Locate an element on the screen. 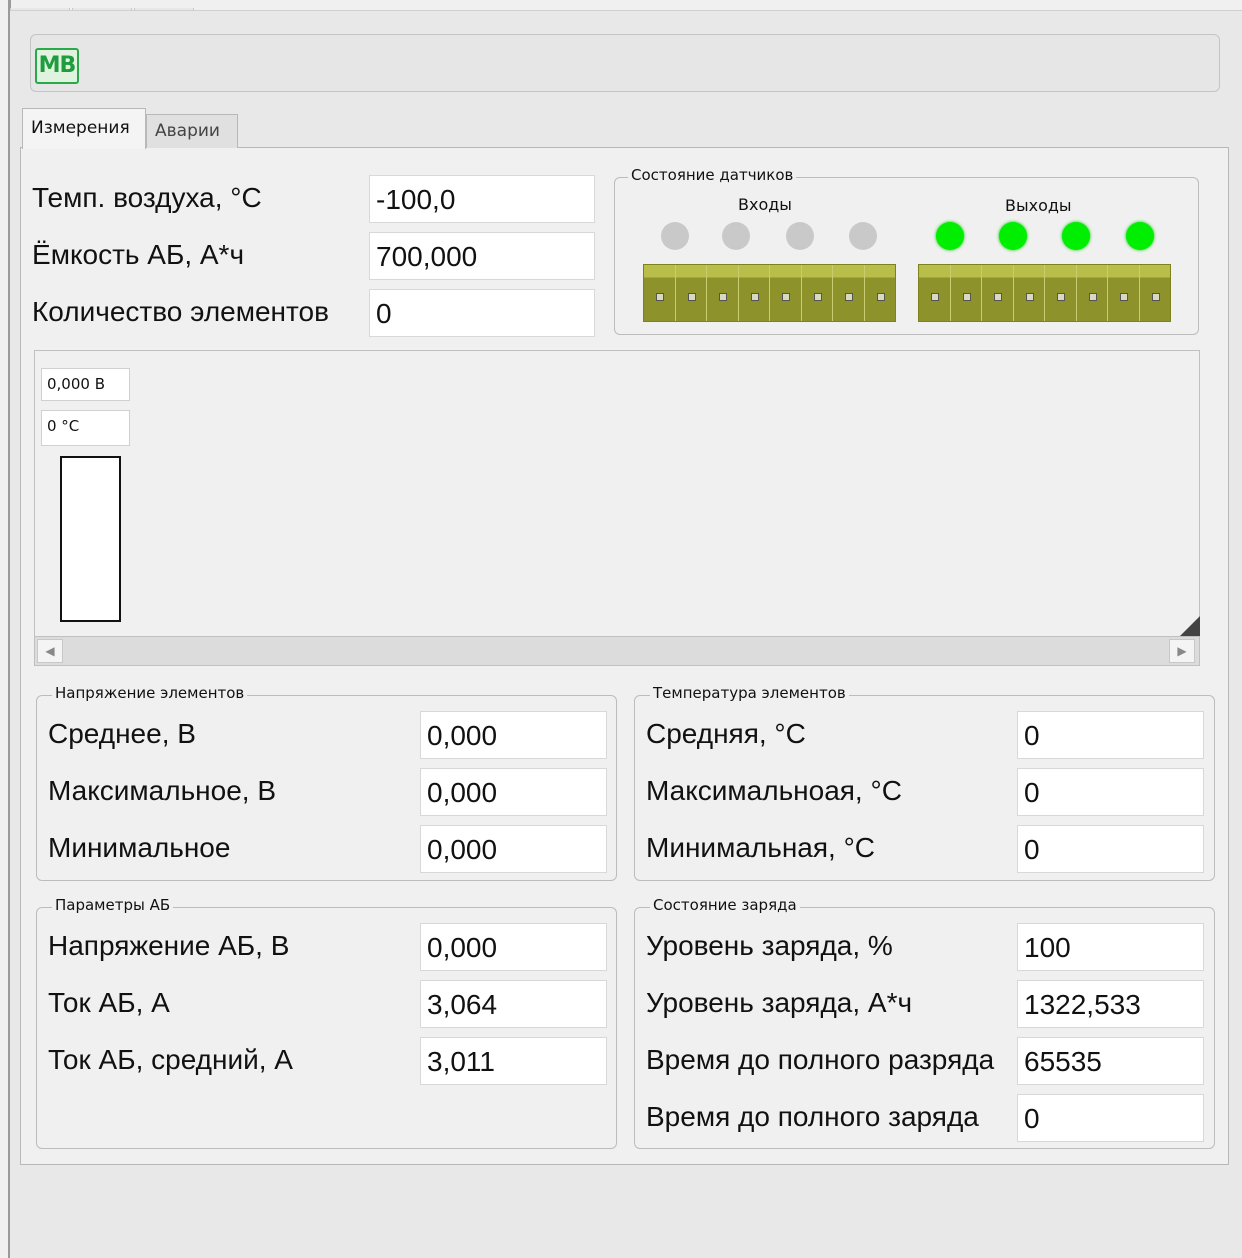 The image size is (1242, 1258). resize-grip is located at coordinates (1190, 626).